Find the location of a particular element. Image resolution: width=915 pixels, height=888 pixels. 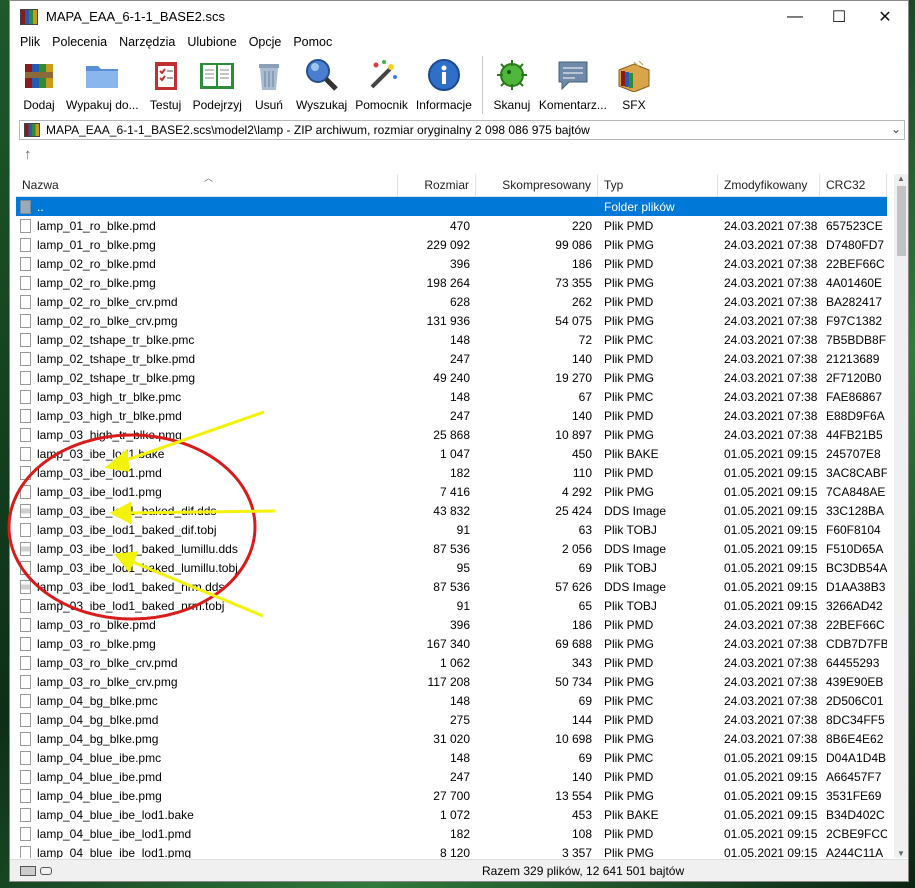

file-name: lamp_03_high_tr_blke.pmc is located at coordinates (109, 396).